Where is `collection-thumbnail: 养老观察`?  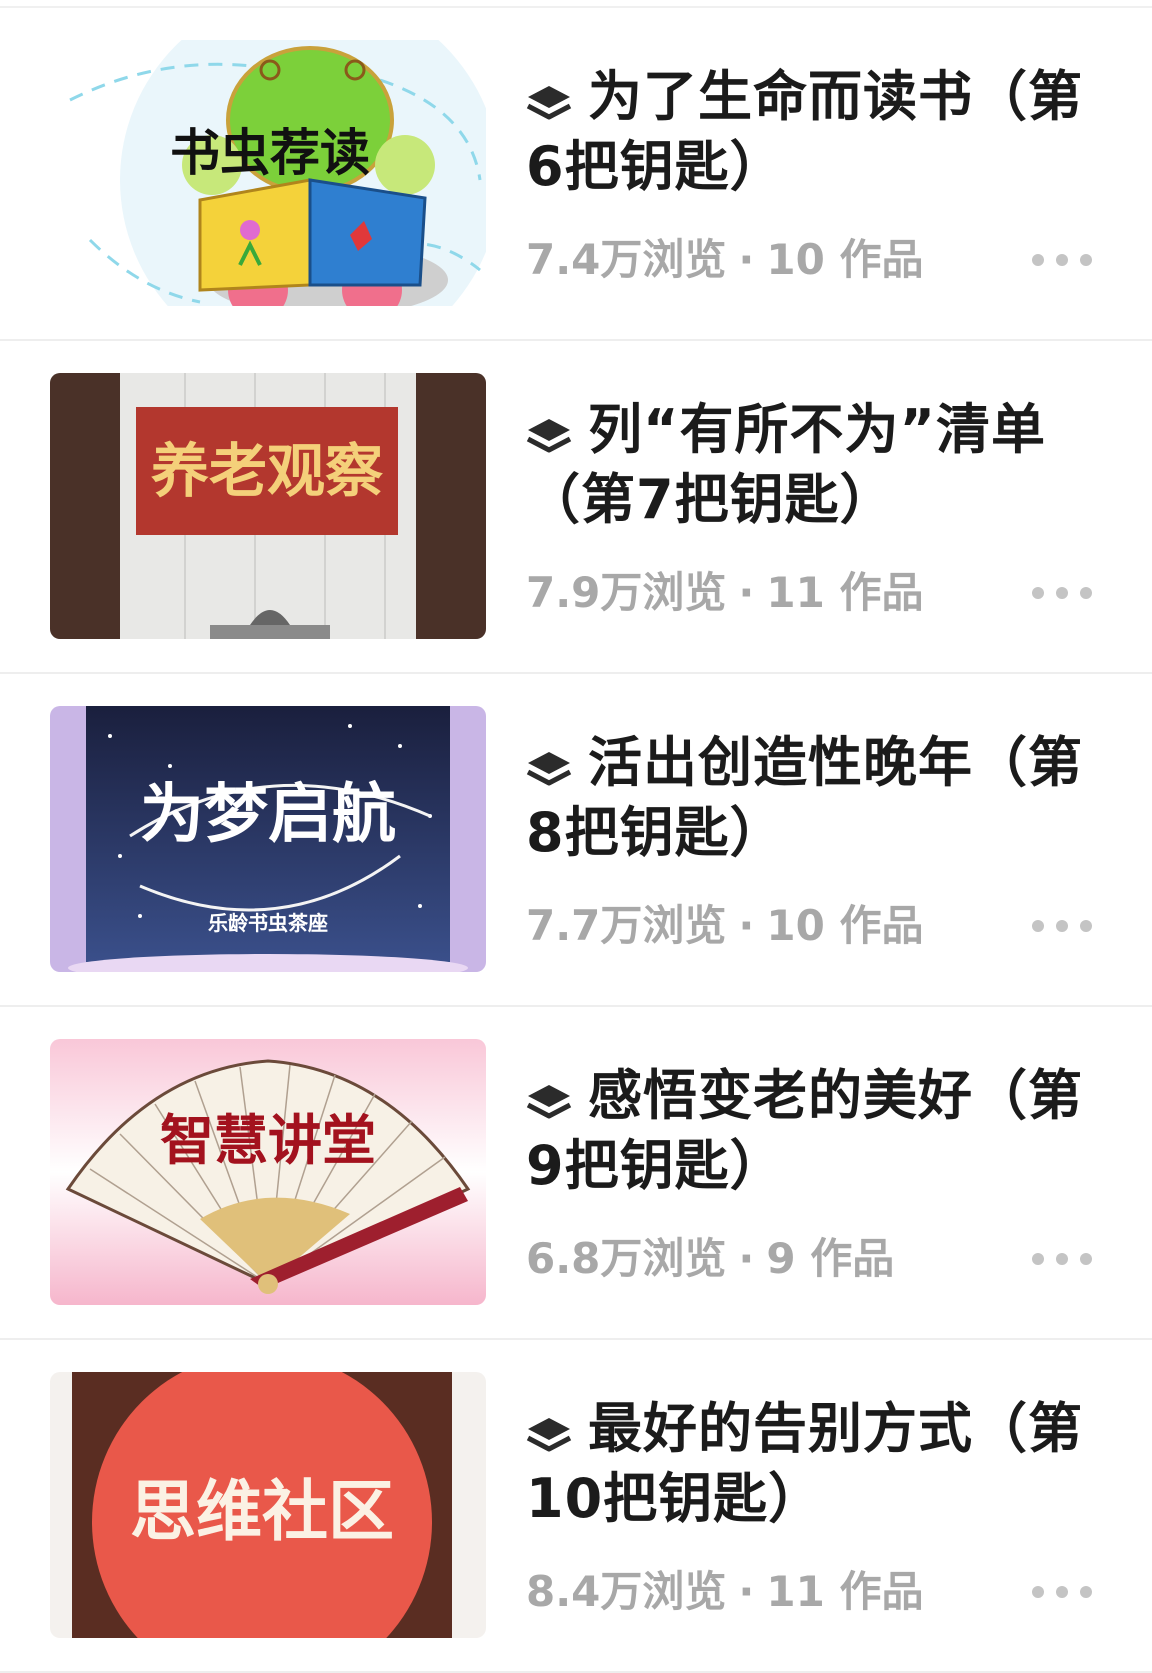 collection-thumbnail: 养老观察 is located at coordinates (268, 506).